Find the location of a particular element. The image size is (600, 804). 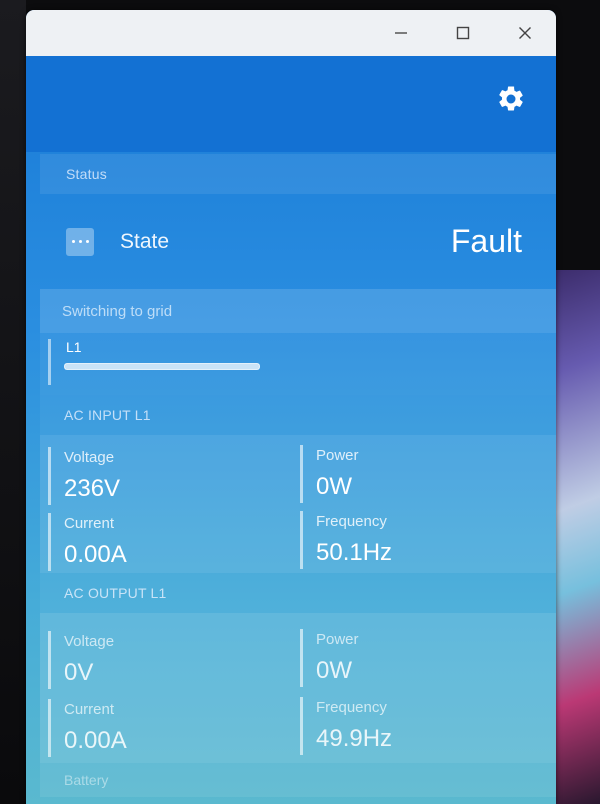

maximize-icon is located at coordinates (463, 33).